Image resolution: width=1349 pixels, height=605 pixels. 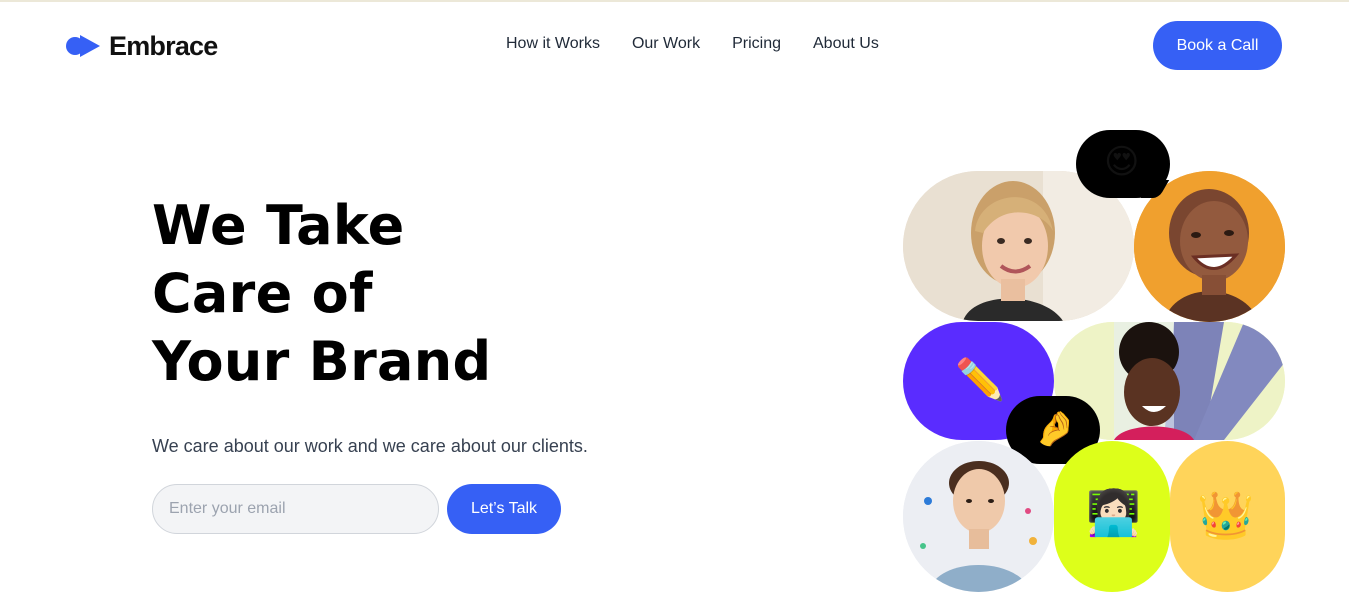 What do you see at coordinates (322, 361) in the screenshot?
I see `hero-title-line: Your Brand` at bounding box center [322, 361].